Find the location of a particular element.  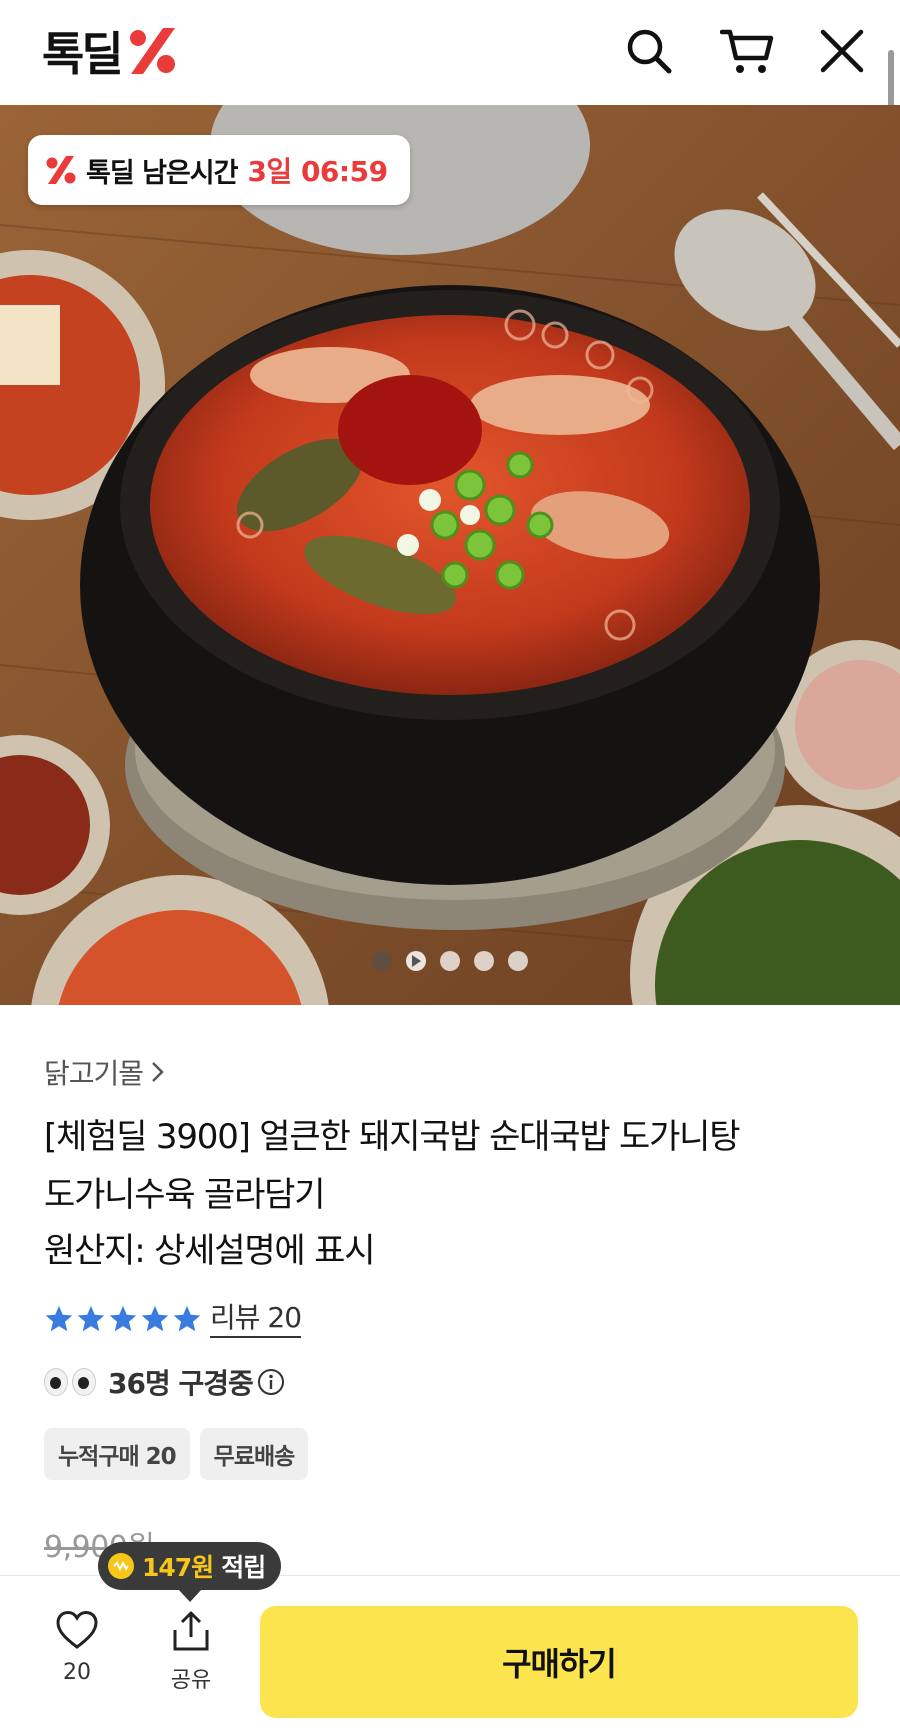

rating-row: 리뷰 20 is located at coordinates (173, 1319).